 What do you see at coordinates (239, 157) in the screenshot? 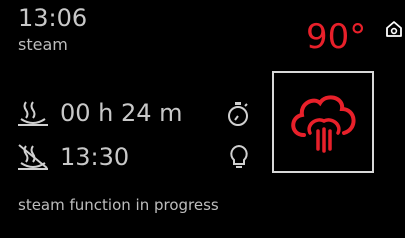
I see `light-bulb-icon` at bounding box center [239, 157].